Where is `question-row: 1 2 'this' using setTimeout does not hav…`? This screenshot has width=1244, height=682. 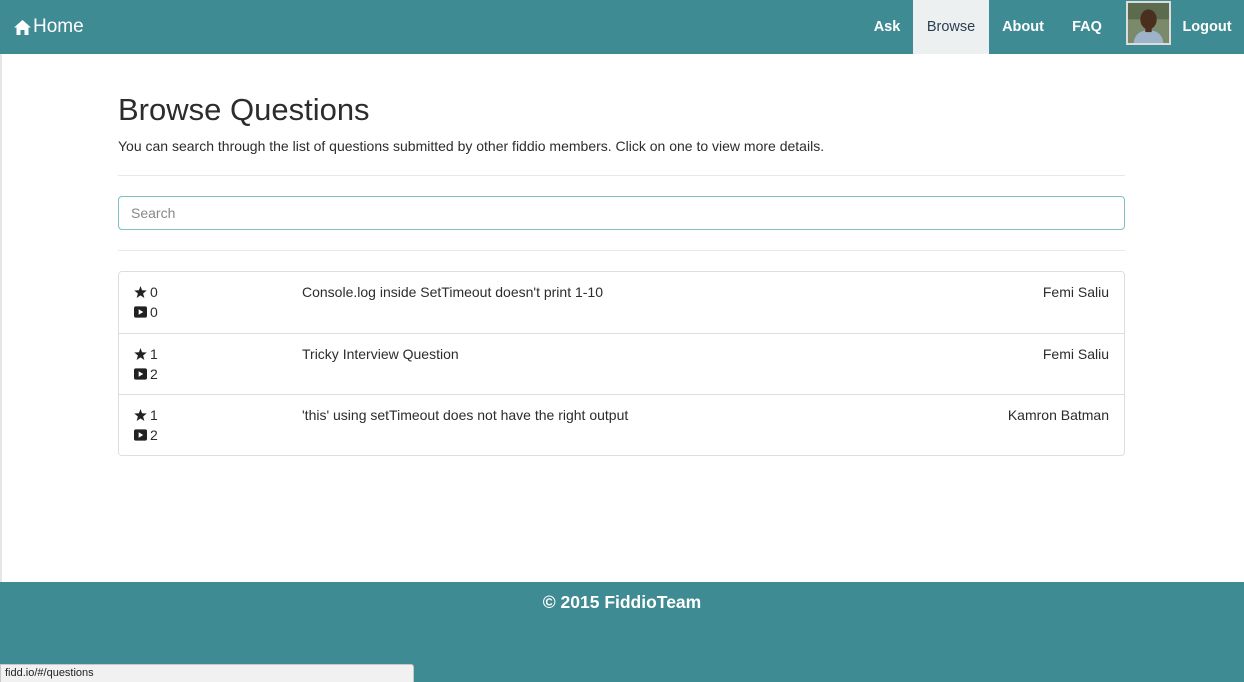 question-row: 1 2 'this' using setTimeout does not hav… is located at coordinates (621, 424).